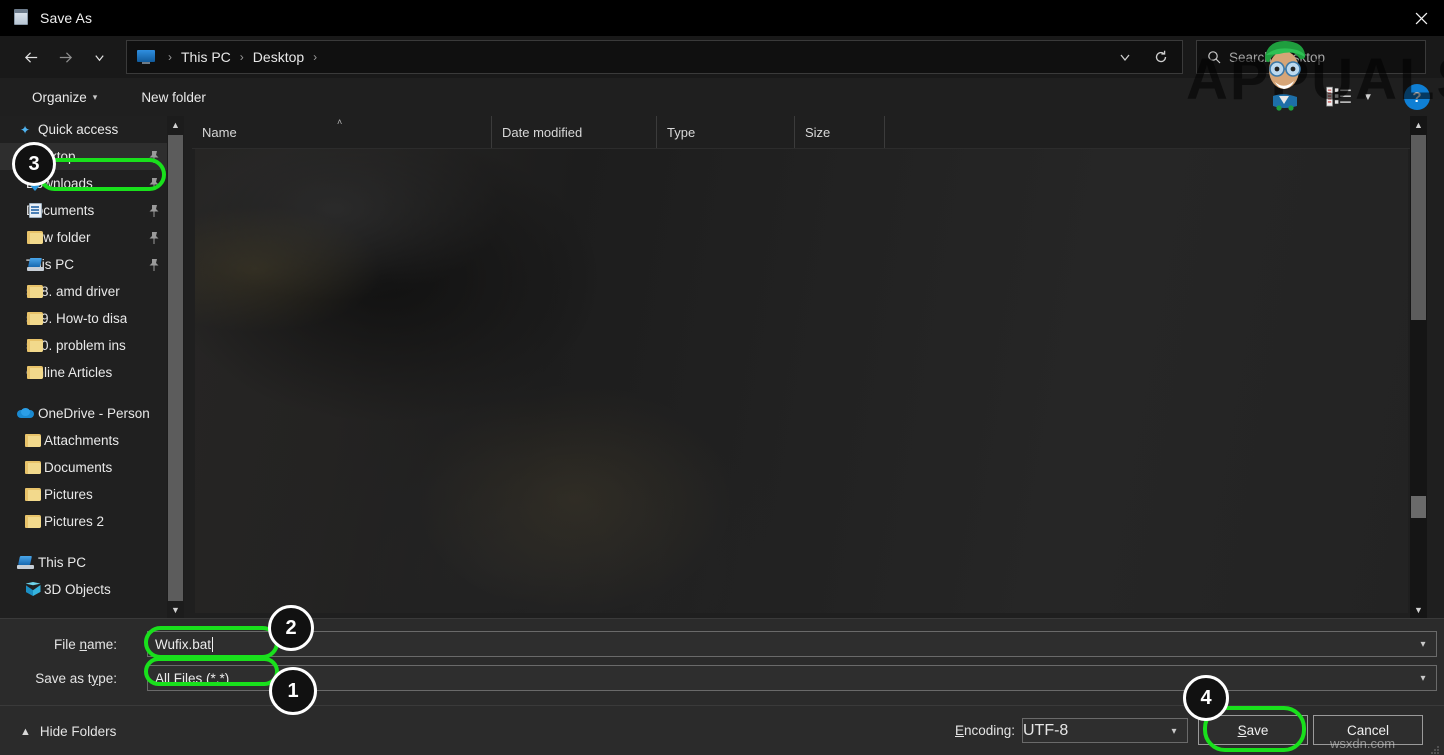 The width and height of the screenshot is (1444, 755). What do you see at coordinates (726, 132) in the screenshot?
I see `column-header-type: Type` at bounding box center [726, 132].